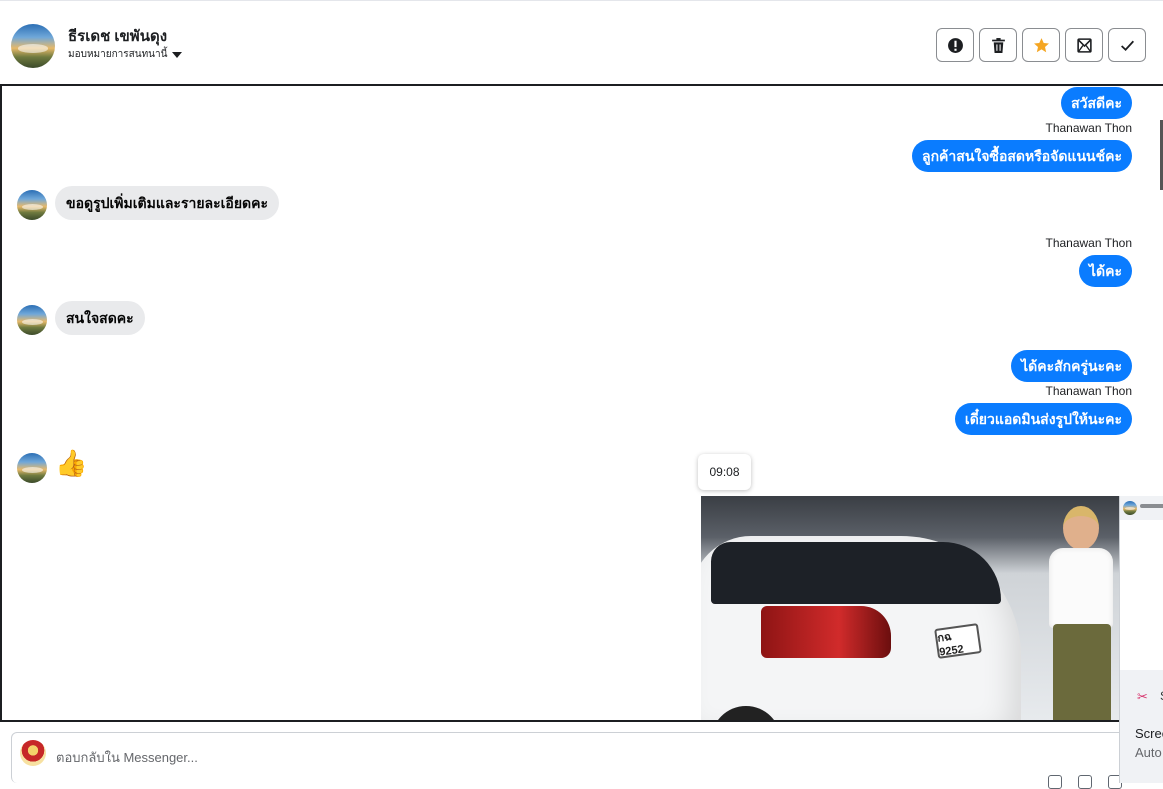 The width and height of the screenshot is (1163, 789). I want to click on mini-text-line, so click(1151, 506).